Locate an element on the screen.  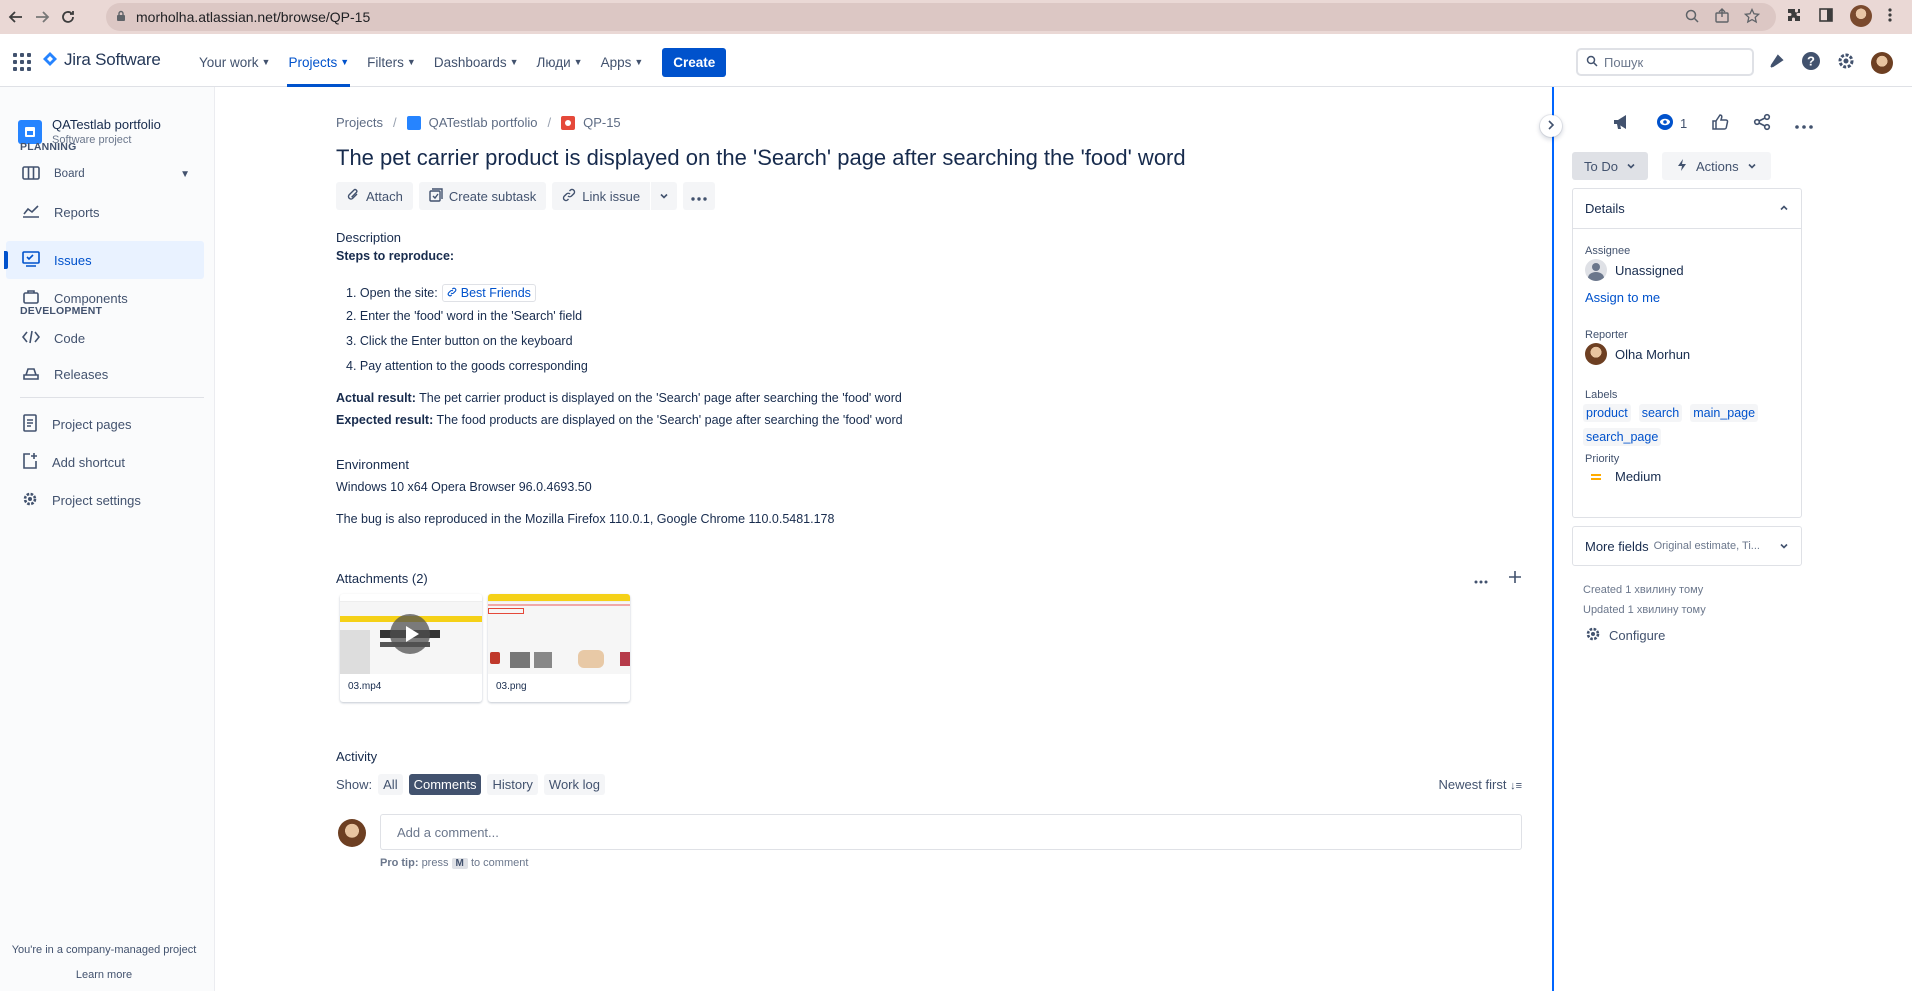
watch-count: 1 is located at coordinates (1684, 123).